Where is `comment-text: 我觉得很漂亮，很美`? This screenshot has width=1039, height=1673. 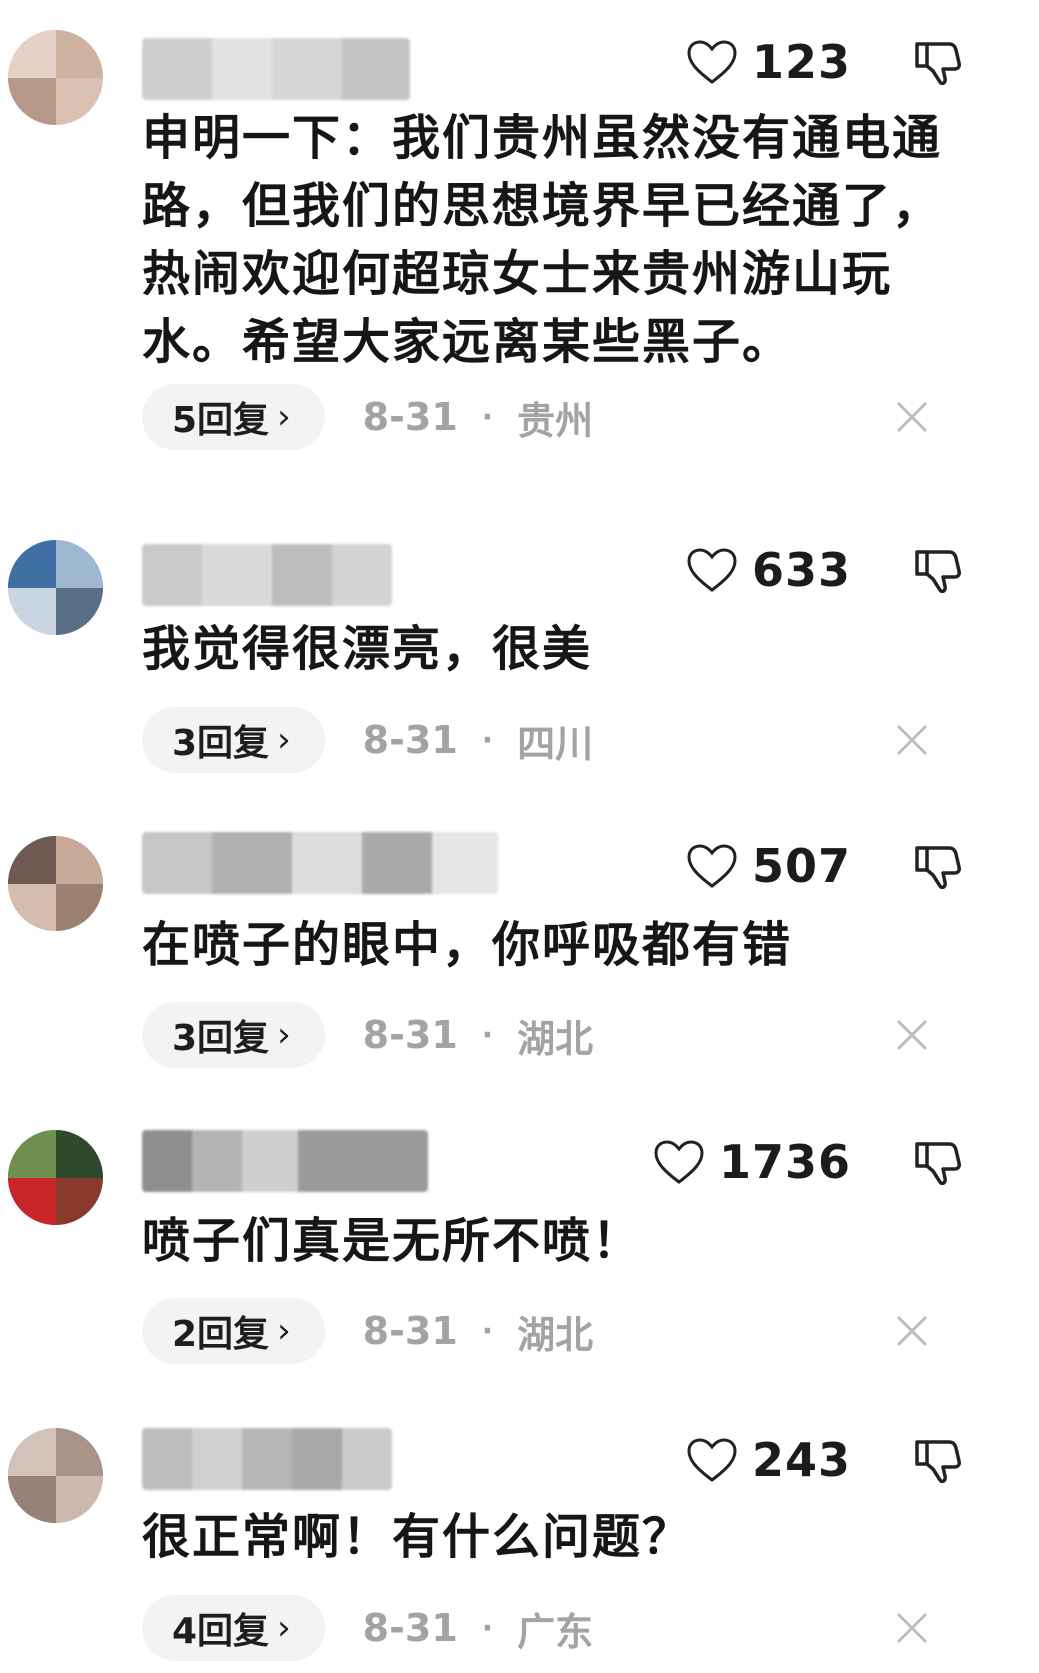
comment-text: 我觉得很漂亮，很美 is located at coordinates (367, 649).